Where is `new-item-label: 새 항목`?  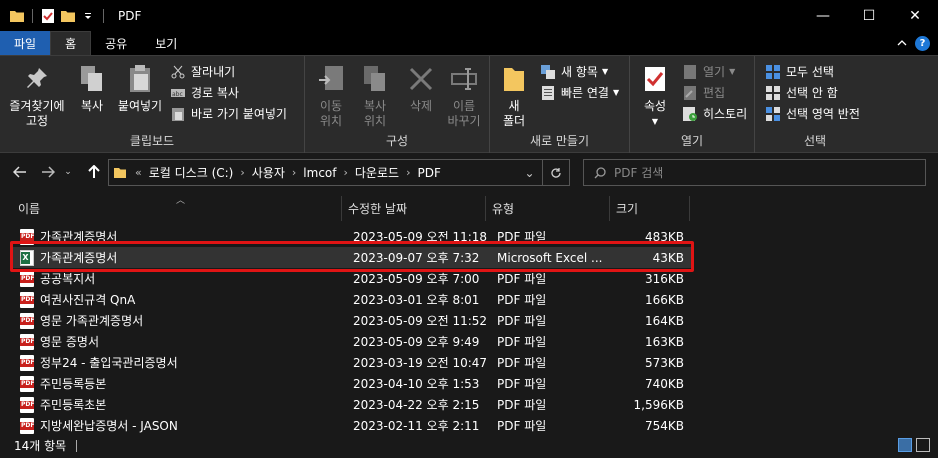 new-item-label: 새 항목 is located at coordinates (579, 72).